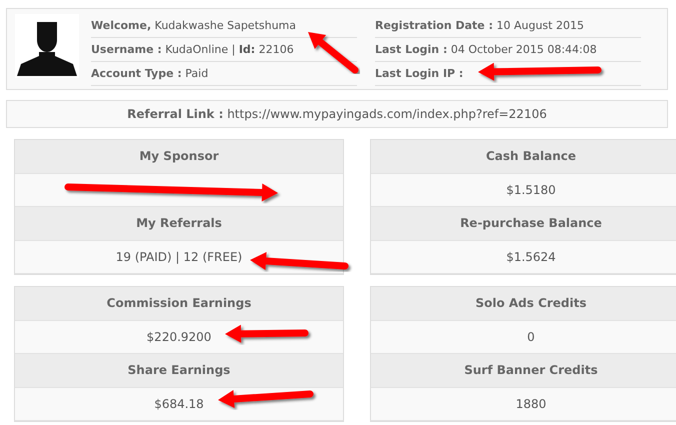 The height and width of the screenshot is (425, 676). Describe the element at coordinates (179, 304) in the screenshot. I see `card-header: Commission Earnings` at that location.